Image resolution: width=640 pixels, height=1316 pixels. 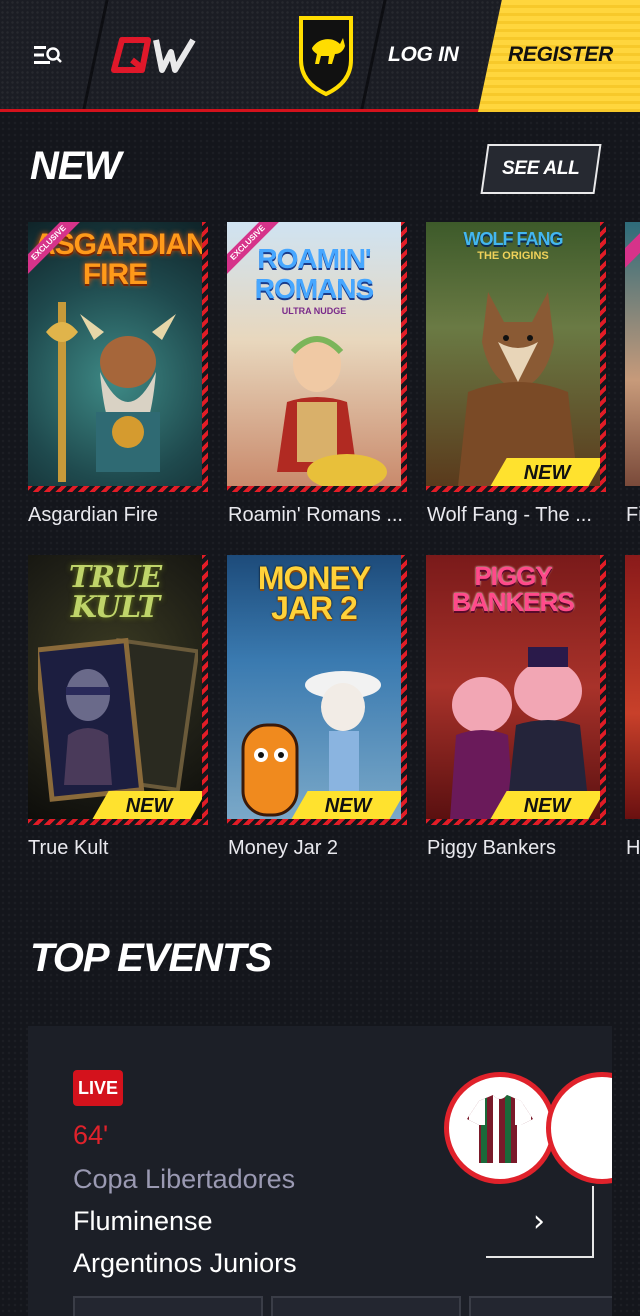 What do you see at coordinates (513, 239) in the screenshot?
I see `game-art-title: WOLF FANG` at bounding box center [513, 239].